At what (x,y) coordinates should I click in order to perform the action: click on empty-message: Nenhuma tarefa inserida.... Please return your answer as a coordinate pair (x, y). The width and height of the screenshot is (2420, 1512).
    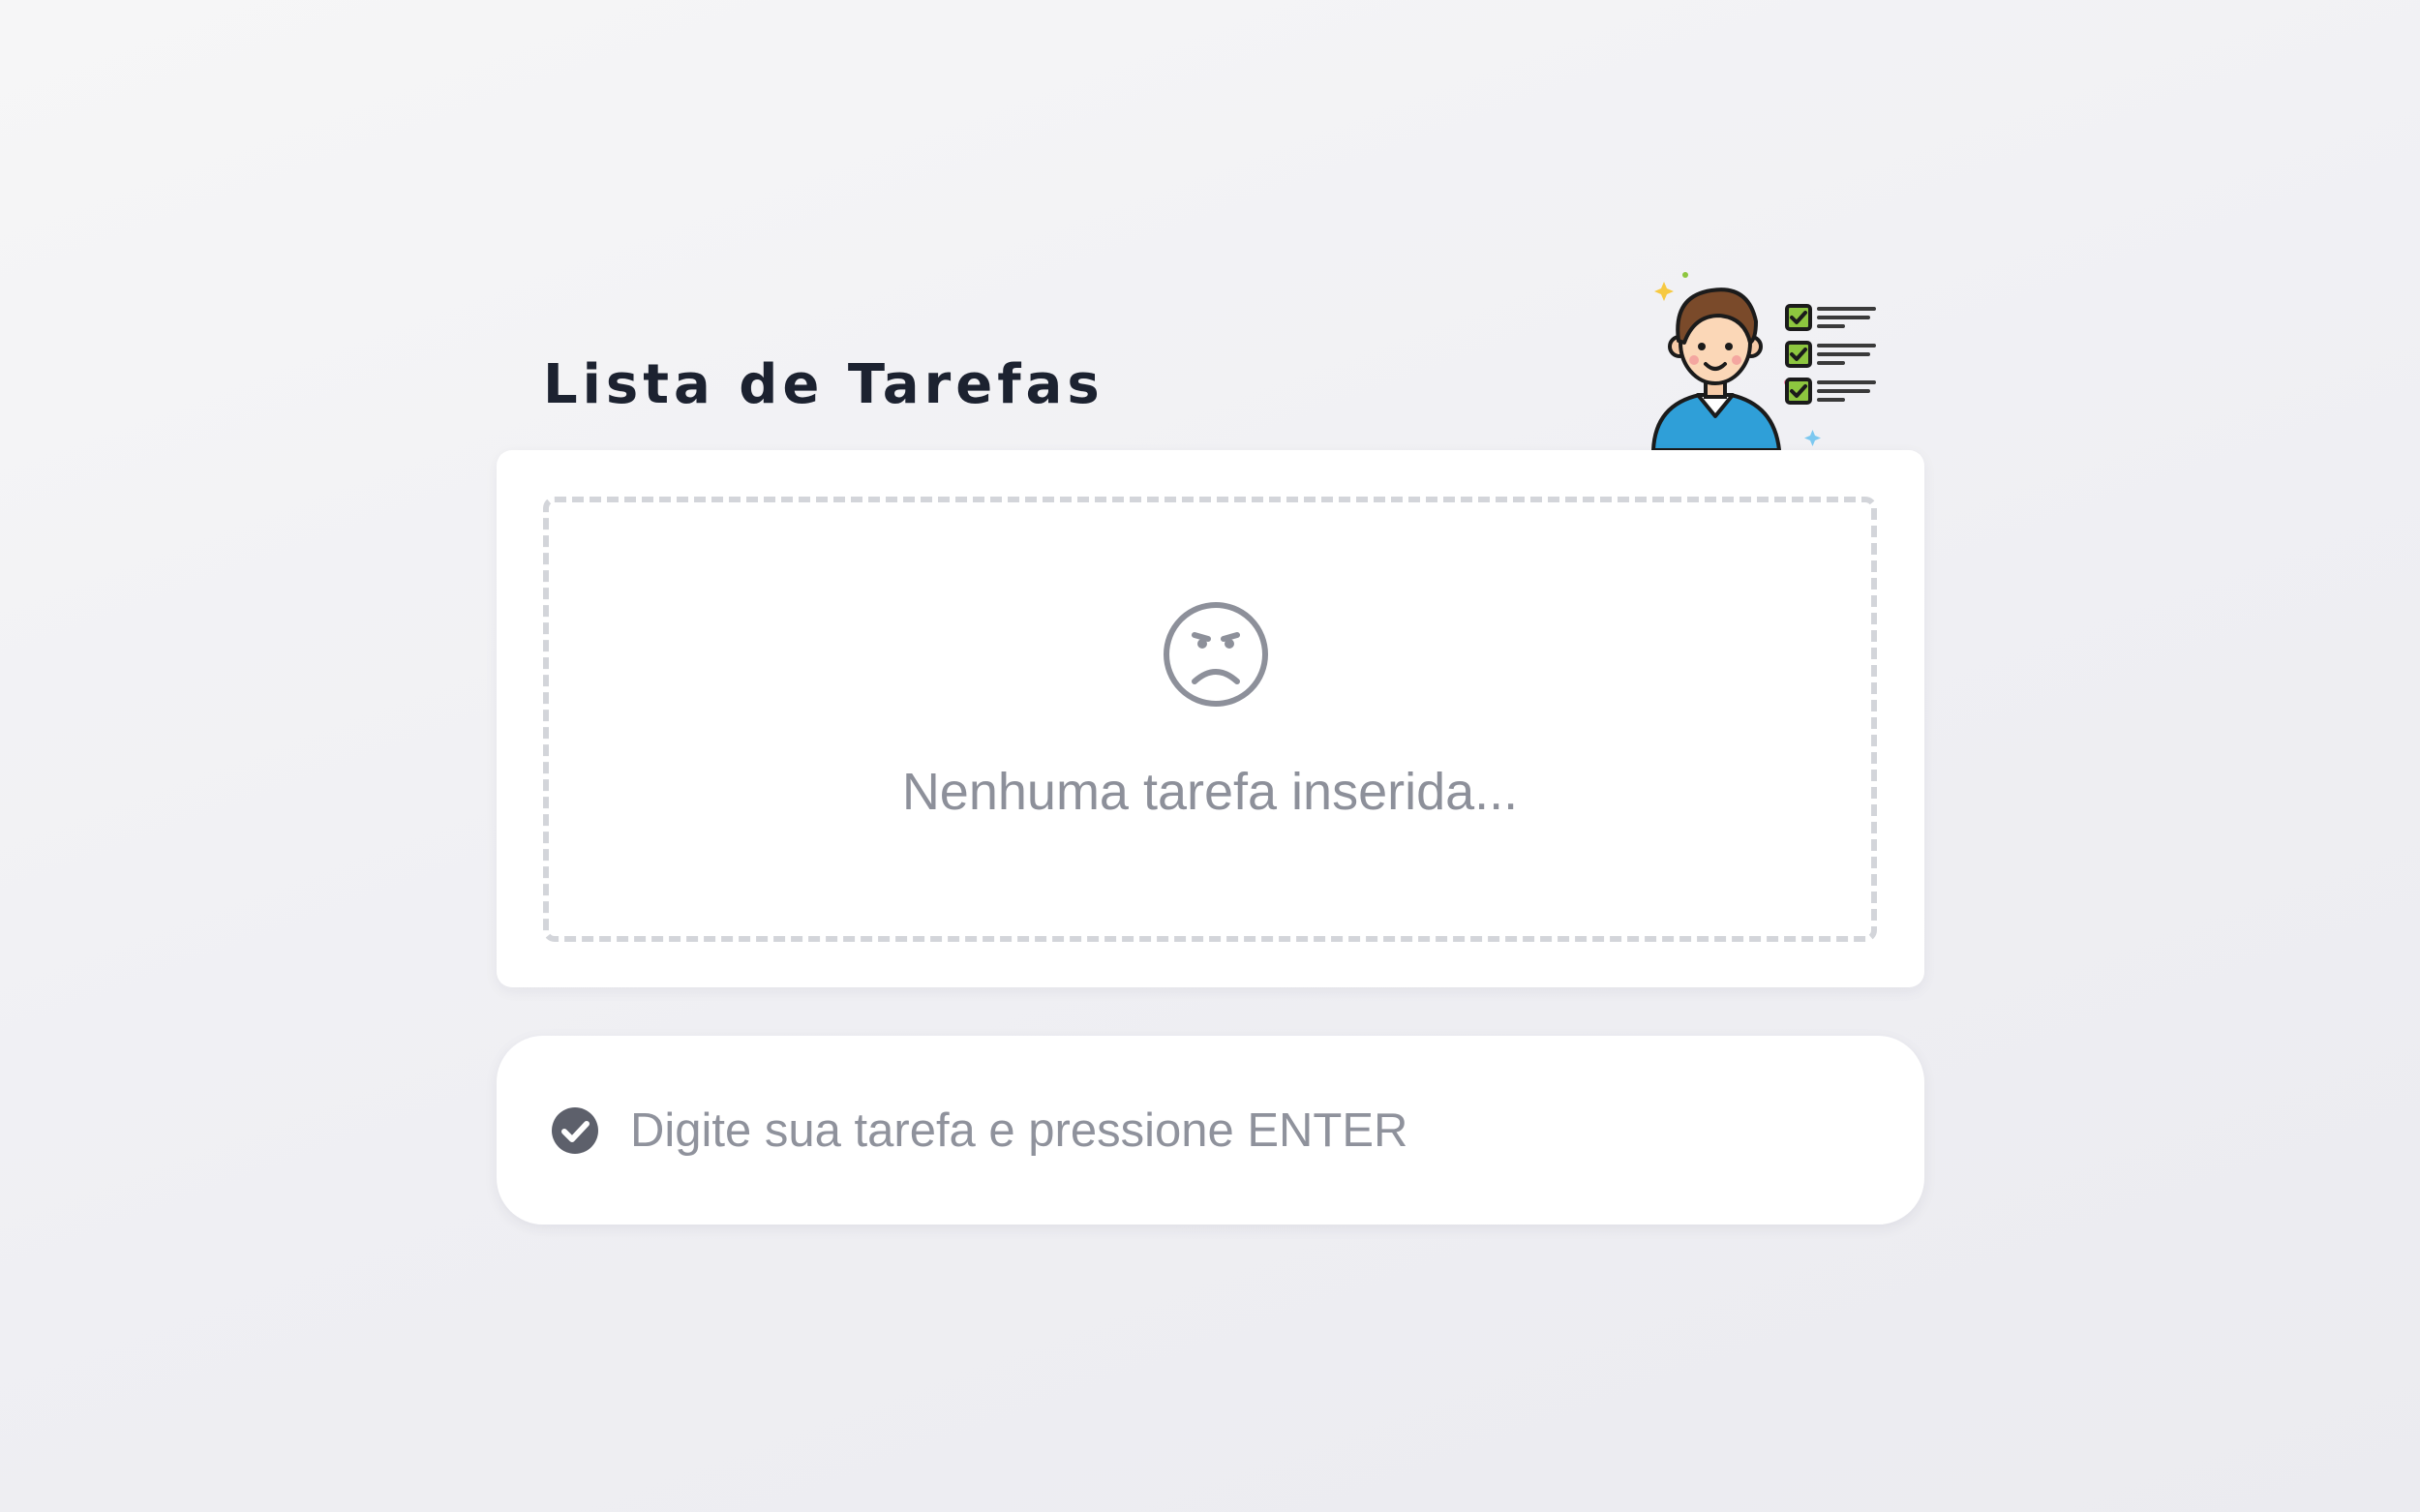
    Looking at the image, I should click on (1210, 792).